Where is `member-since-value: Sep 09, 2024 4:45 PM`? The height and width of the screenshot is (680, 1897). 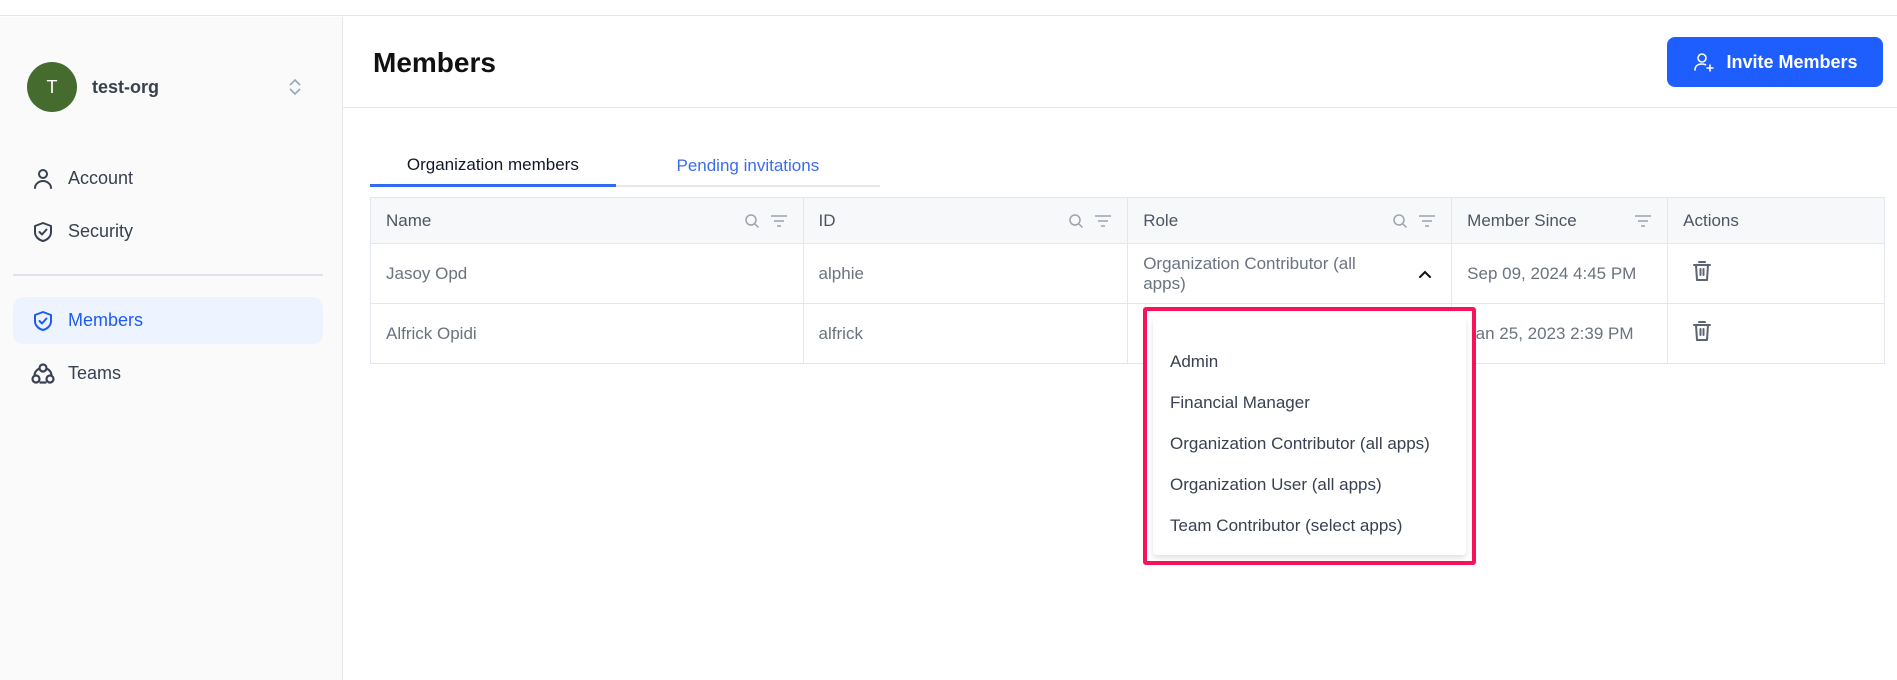 member-since-value: Sep 09, 2024 4:45 PM is located at coordinates (1552, 273).